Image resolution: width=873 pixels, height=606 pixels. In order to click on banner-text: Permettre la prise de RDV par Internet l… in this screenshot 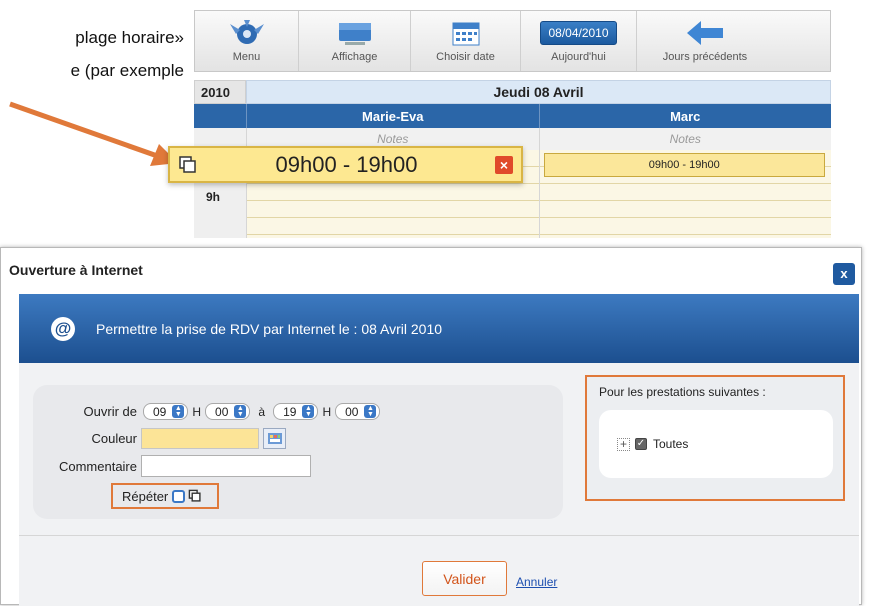, I will do `click(269, 328)`.